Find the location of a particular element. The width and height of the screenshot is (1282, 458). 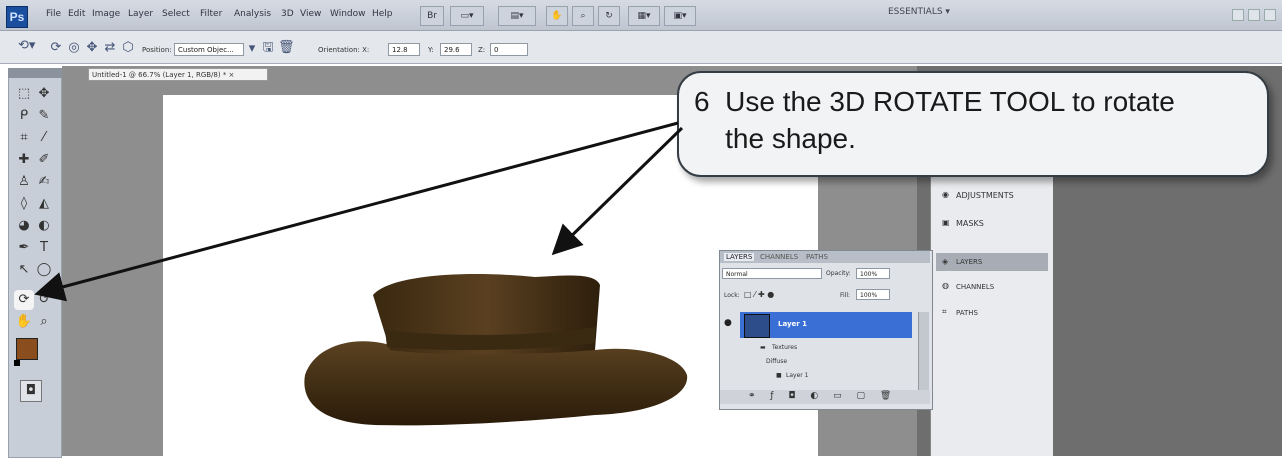

adjustments-icon: ◉ is located at coordinates (945, 194).